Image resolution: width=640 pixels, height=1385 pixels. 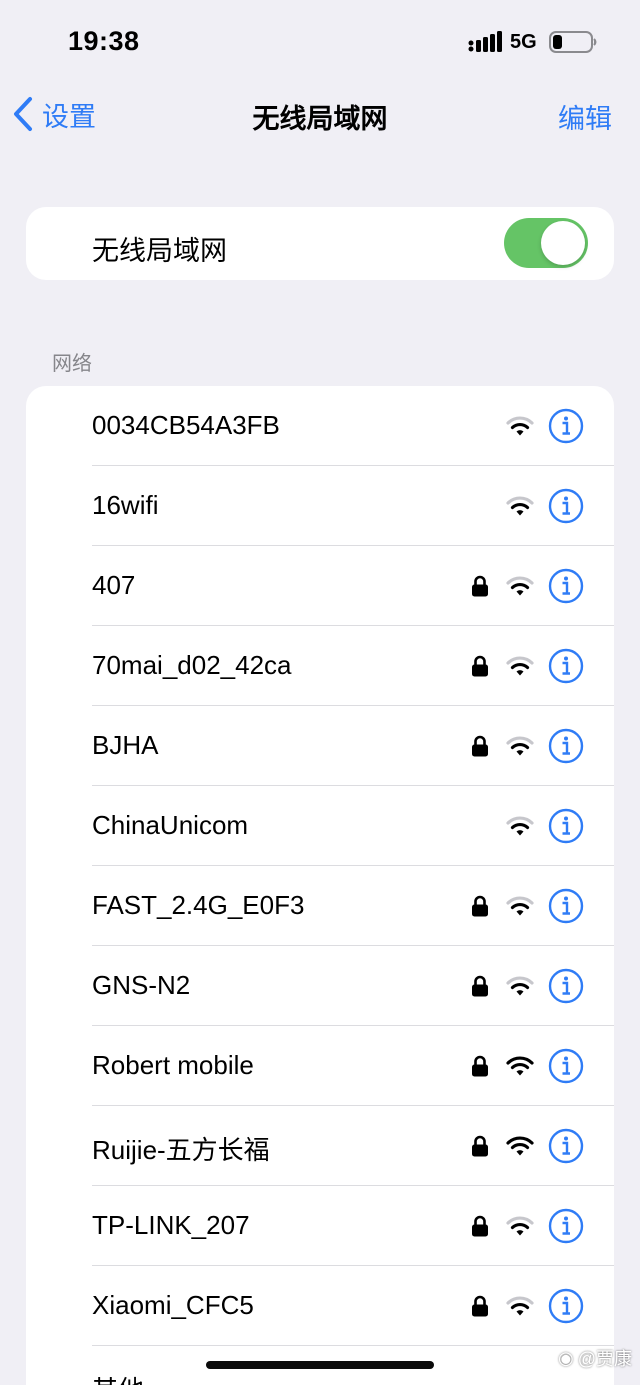 I want to click on network-name: FAST_2.4G_E0F3, so click(x=198, y=905).